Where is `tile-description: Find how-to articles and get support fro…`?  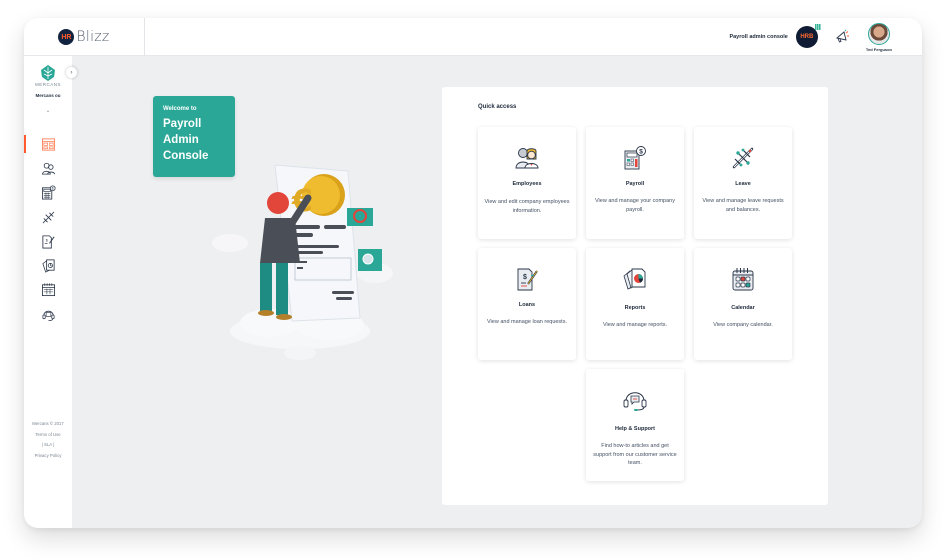 tile-description: Find how-to articles and get support fro… is located at coordinates (635, 454).